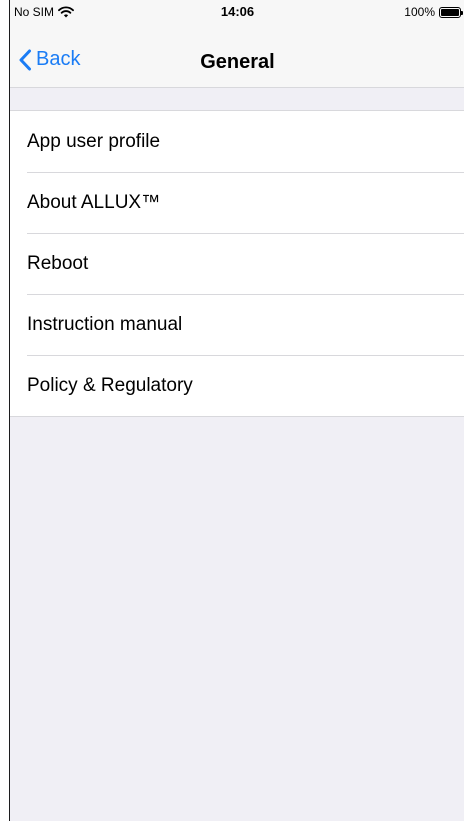  I want to click on menu-item-reboot: Reboot, so click(237, 263).